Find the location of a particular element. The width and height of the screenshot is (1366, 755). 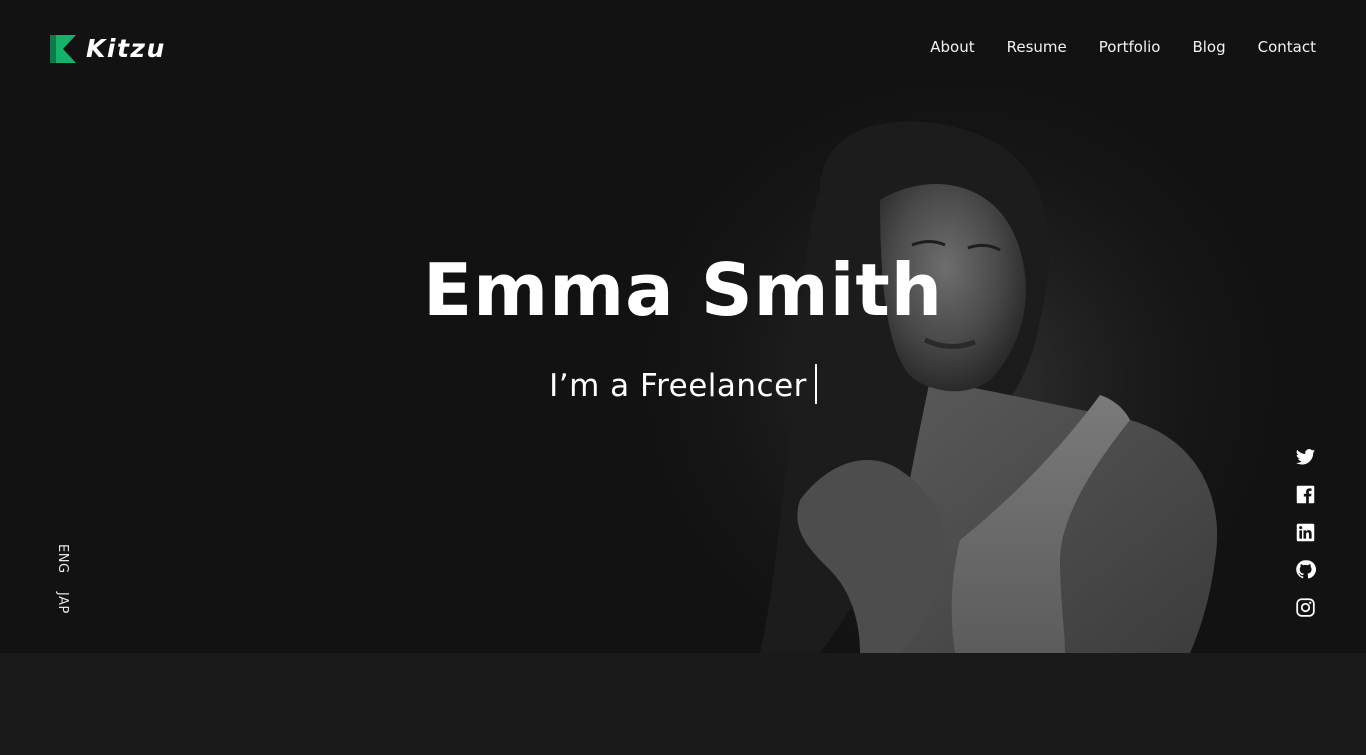

github-icon is located at coordinates (1305, 569).